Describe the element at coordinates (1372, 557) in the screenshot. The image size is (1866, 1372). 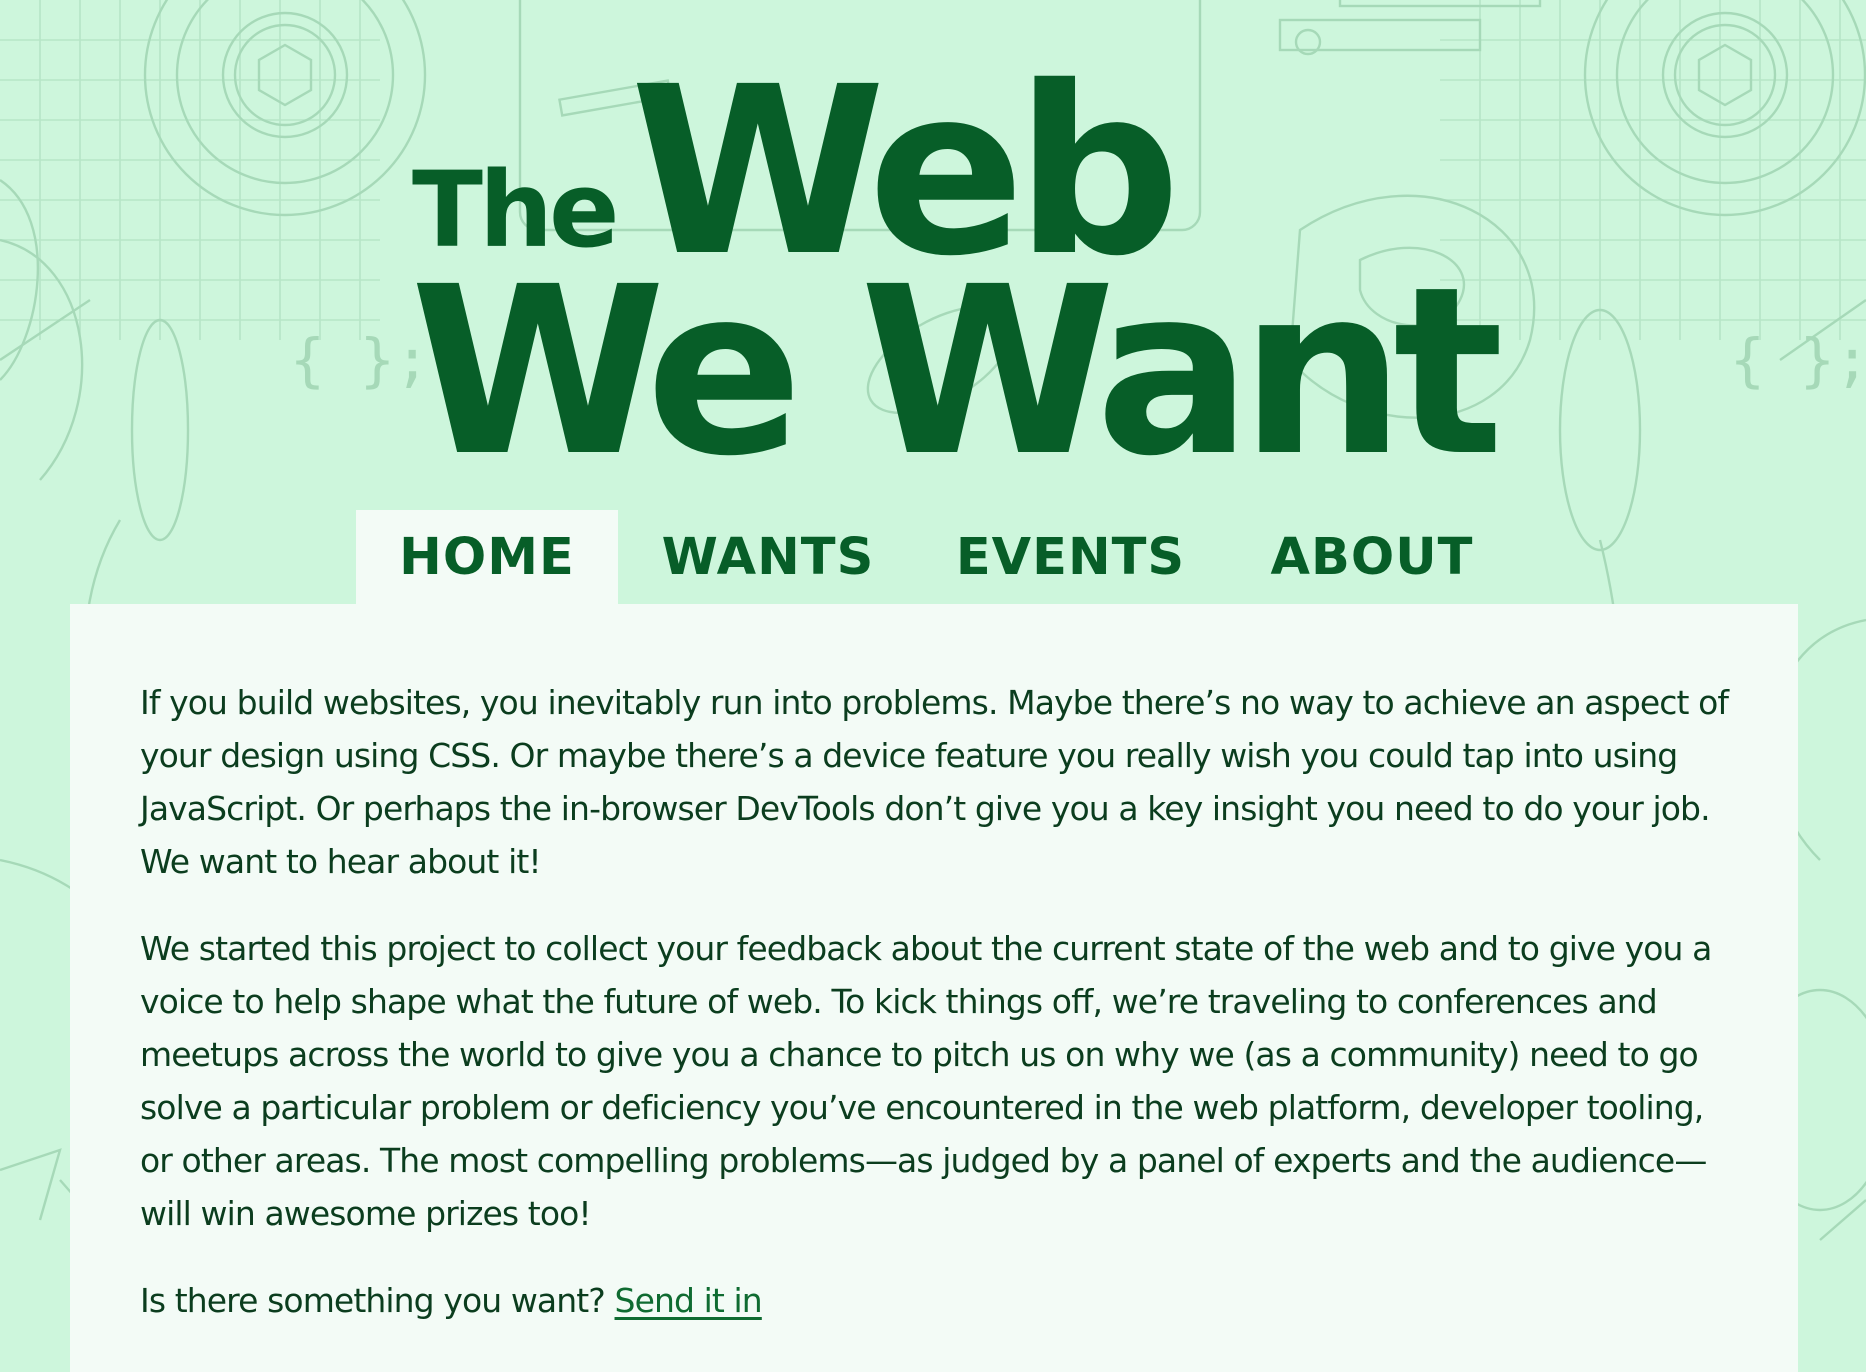
I see `tab-about: ABOUT` at that location.